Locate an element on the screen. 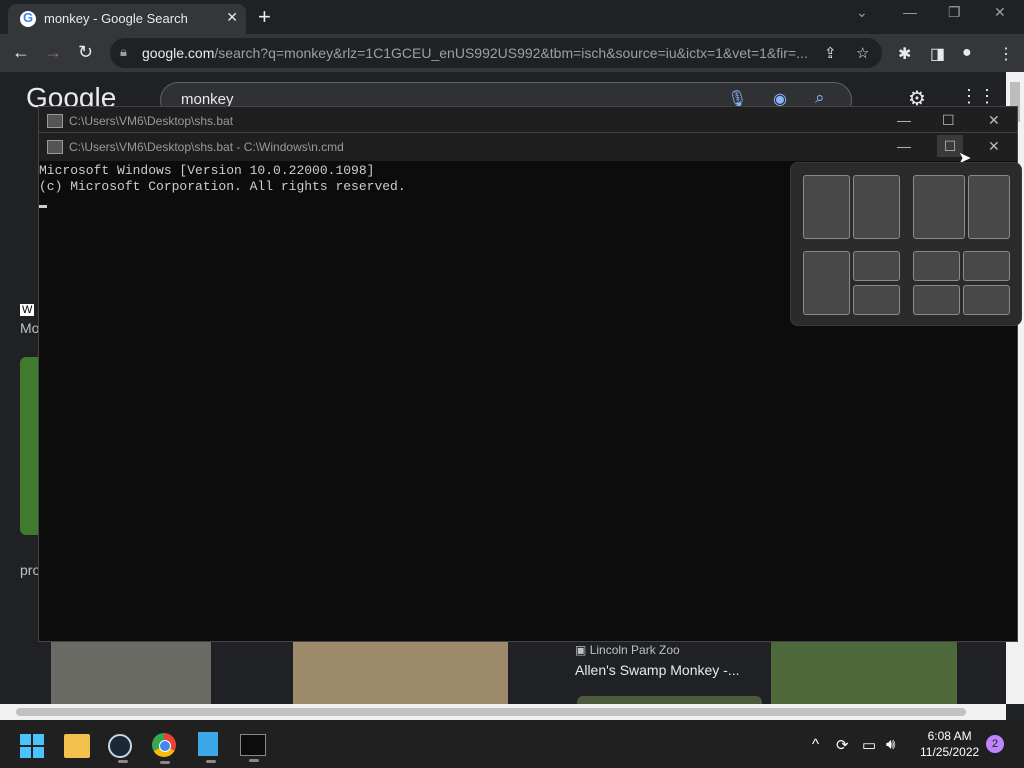 The image size is (1024, 768). menu-icon: ⋮ is located at coordinates (1006, 54).